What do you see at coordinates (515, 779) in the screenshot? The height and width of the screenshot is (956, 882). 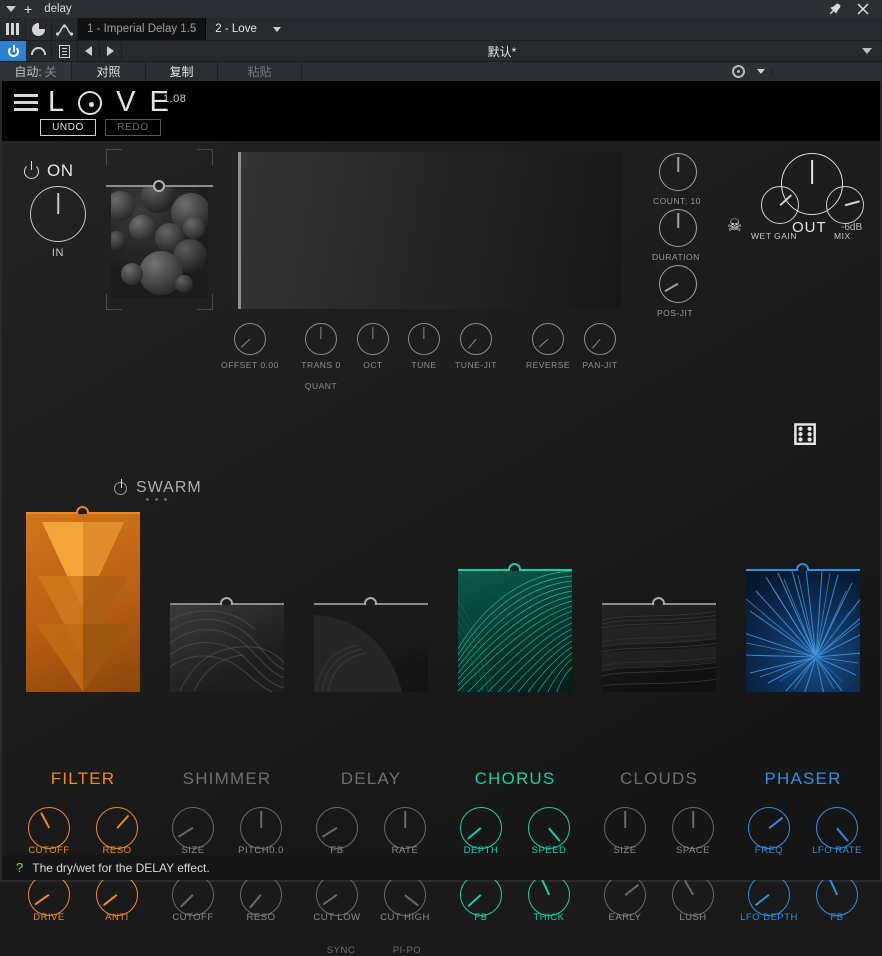 I see `module-title-chorus: CHORUS` at bounding box center [515, 779].